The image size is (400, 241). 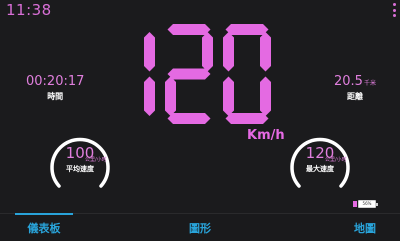 I want to click on bottom-tab-bar: 儀表板 圖形 地圖, so click(x=200, y=227).